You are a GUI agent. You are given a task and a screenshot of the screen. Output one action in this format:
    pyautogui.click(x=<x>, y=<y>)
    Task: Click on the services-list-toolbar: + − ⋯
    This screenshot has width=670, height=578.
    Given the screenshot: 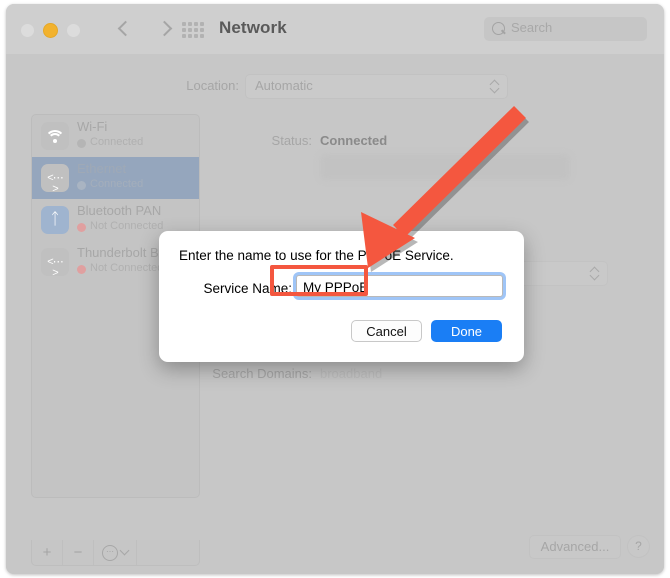 What is the action you would take?
    pyautogui.click(x=115, y=553)
    